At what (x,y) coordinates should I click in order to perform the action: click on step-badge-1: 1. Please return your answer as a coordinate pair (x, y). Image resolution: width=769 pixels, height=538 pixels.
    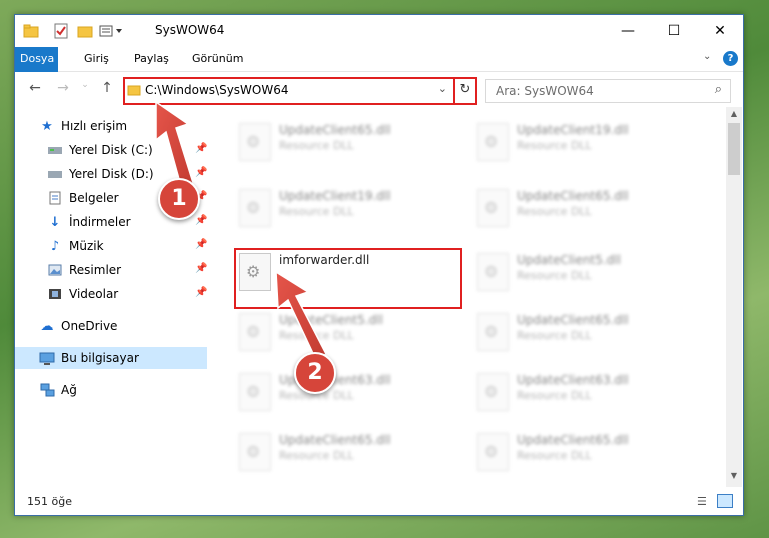
    Looking at the image, I should click on (179, 199).